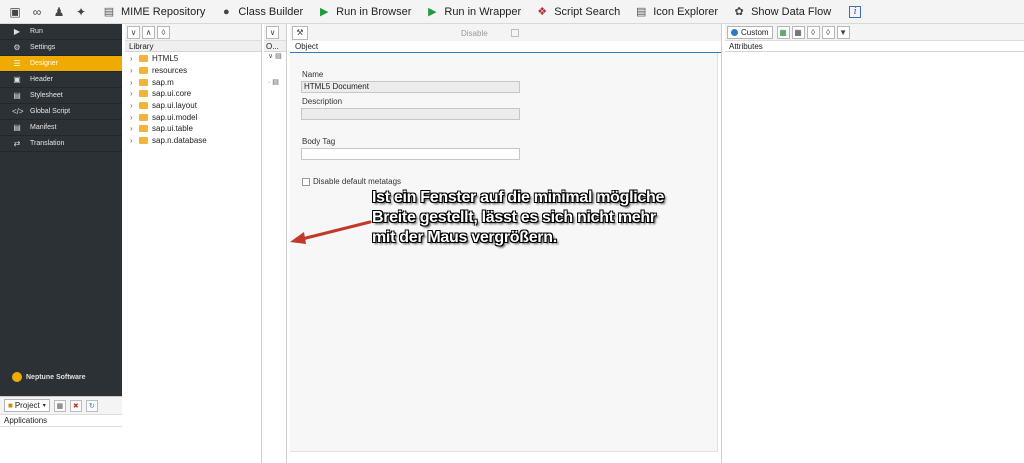 This screenshot has height=463, width=1024. Describe the element at coordinates (61, 128) in the screenshot. I see `nav-item-manifest: ▤ Manifest` at that location.